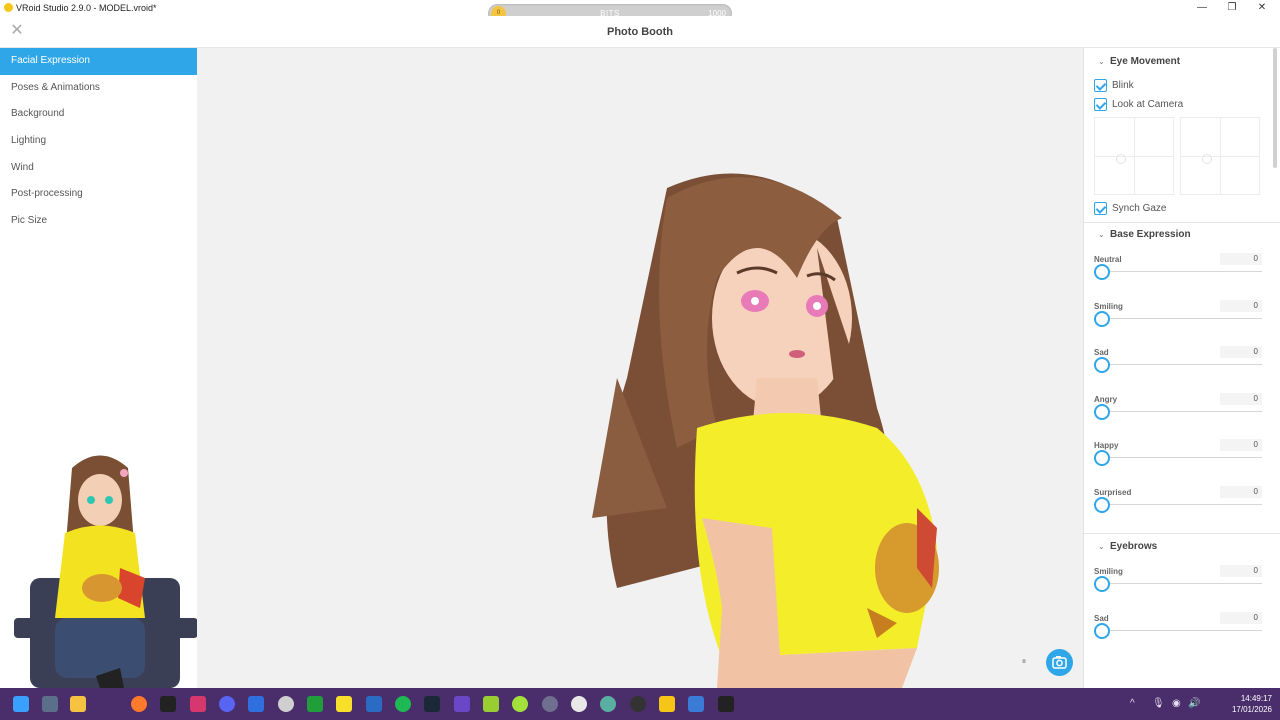  What do you see at coordinates (1176, 703) in the screenshot?
I see `wifi-icon: ◉` at bounding box center [1176, 703].